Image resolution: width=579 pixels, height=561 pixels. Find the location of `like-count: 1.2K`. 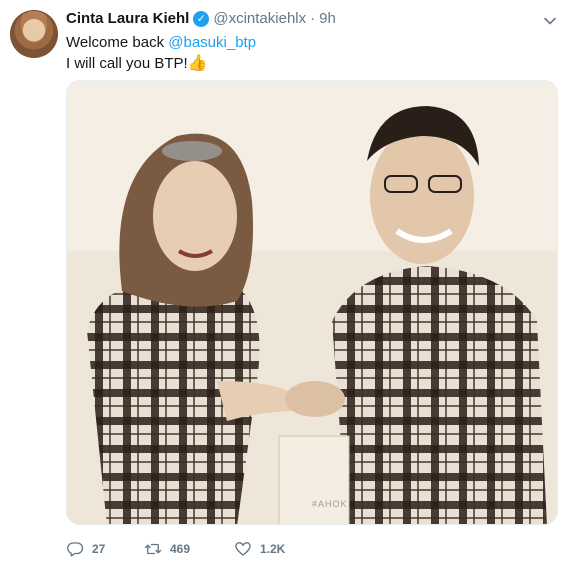

like-count: 1.2K is located at coordinates (273, 549).